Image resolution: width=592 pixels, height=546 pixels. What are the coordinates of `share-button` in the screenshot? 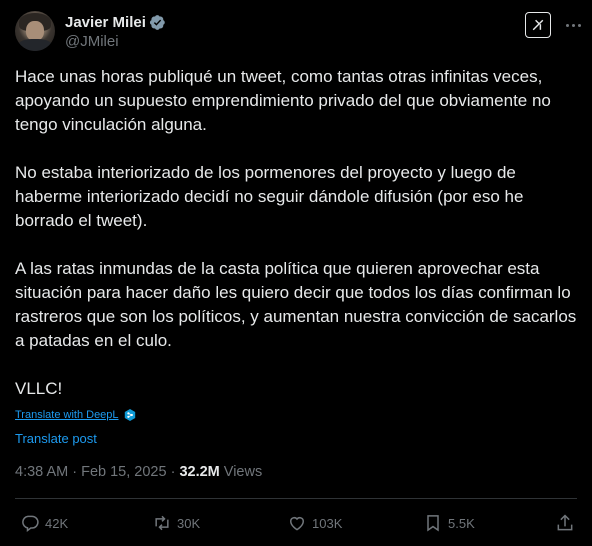 It's located at (567, 523).